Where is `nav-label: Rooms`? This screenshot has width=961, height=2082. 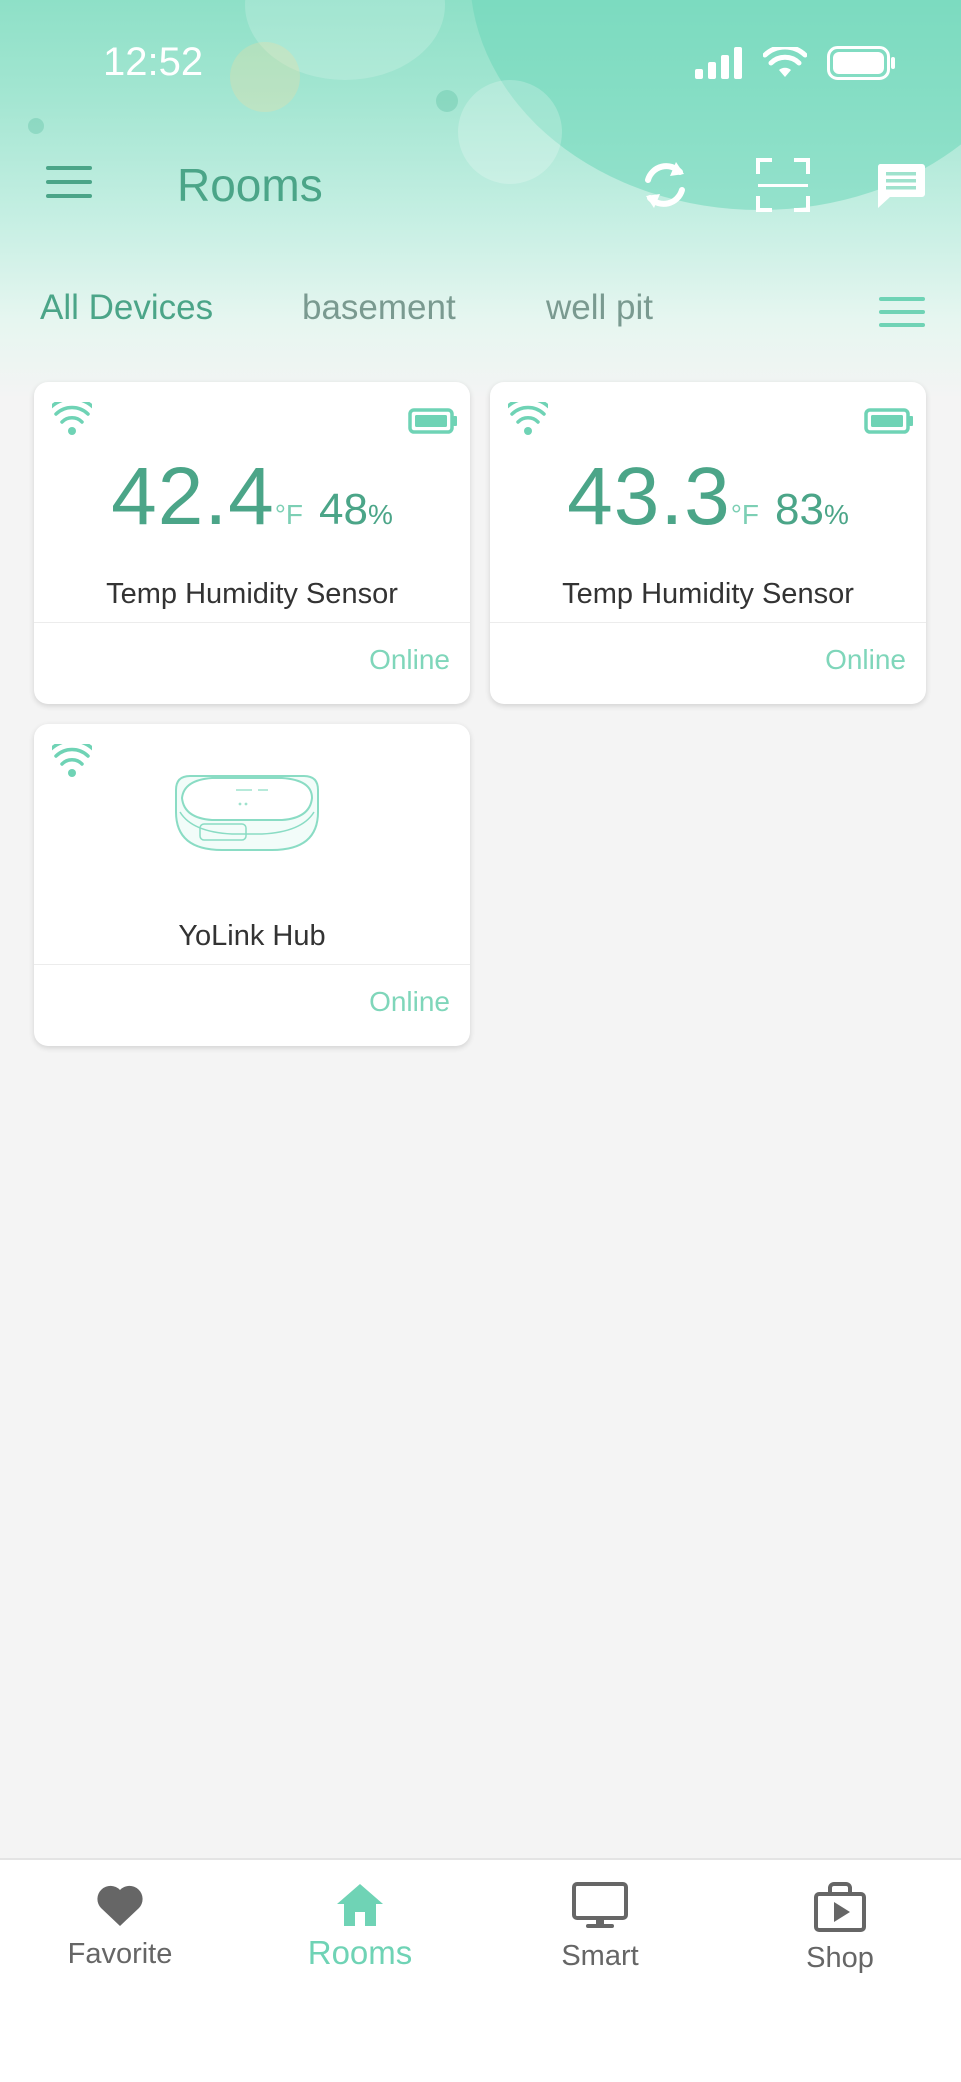
nav-label: Rooms is located at coordinates (360, 1952).